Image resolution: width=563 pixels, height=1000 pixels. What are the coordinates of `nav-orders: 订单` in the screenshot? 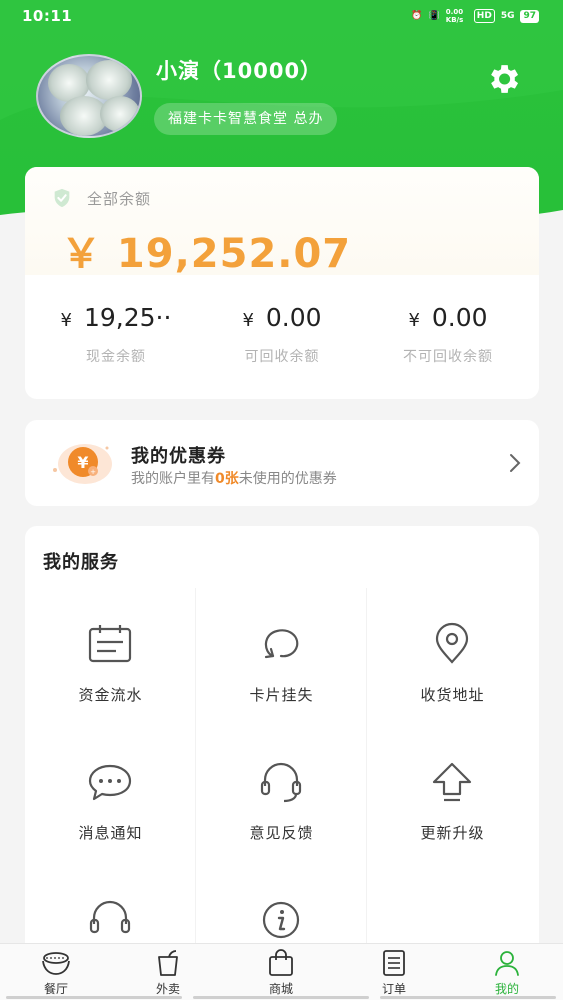 It's located at (394, 972).